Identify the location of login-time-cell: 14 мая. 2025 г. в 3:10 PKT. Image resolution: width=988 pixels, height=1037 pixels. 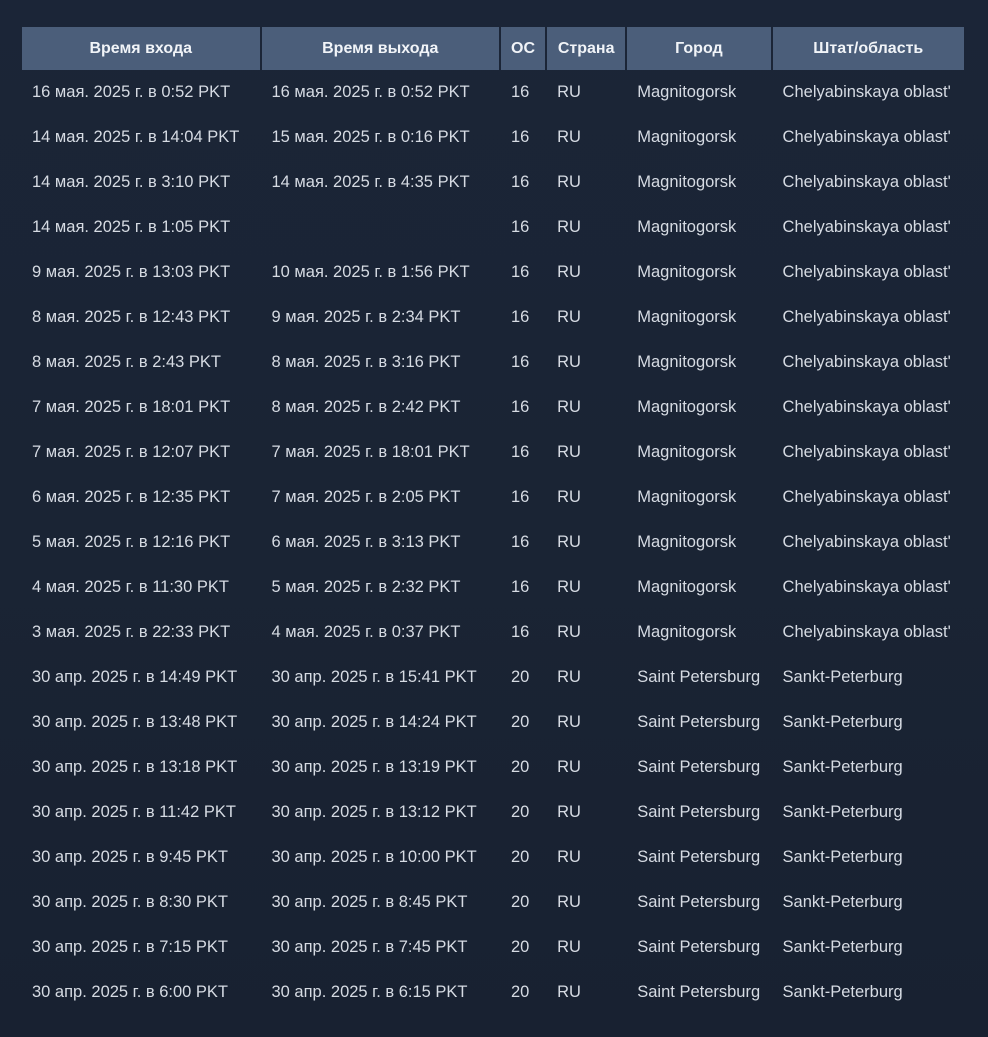
(131, 182).